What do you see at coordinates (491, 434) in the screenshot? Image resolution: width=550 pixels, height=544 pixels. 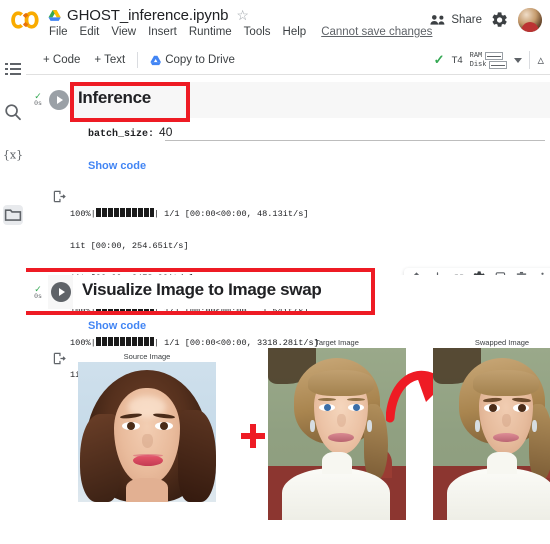 I see `swapped-image` at bounding box center [491, 434].